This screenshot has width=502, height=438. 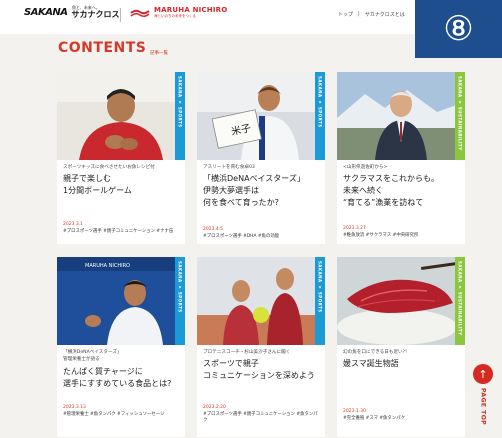 What do you see at coordinates (72, 12) in the screenshot?
I see `sakana-cross-logo: SAKANA 魚と、未来へ。 サカナクロス` at bounding box center [72, 12].